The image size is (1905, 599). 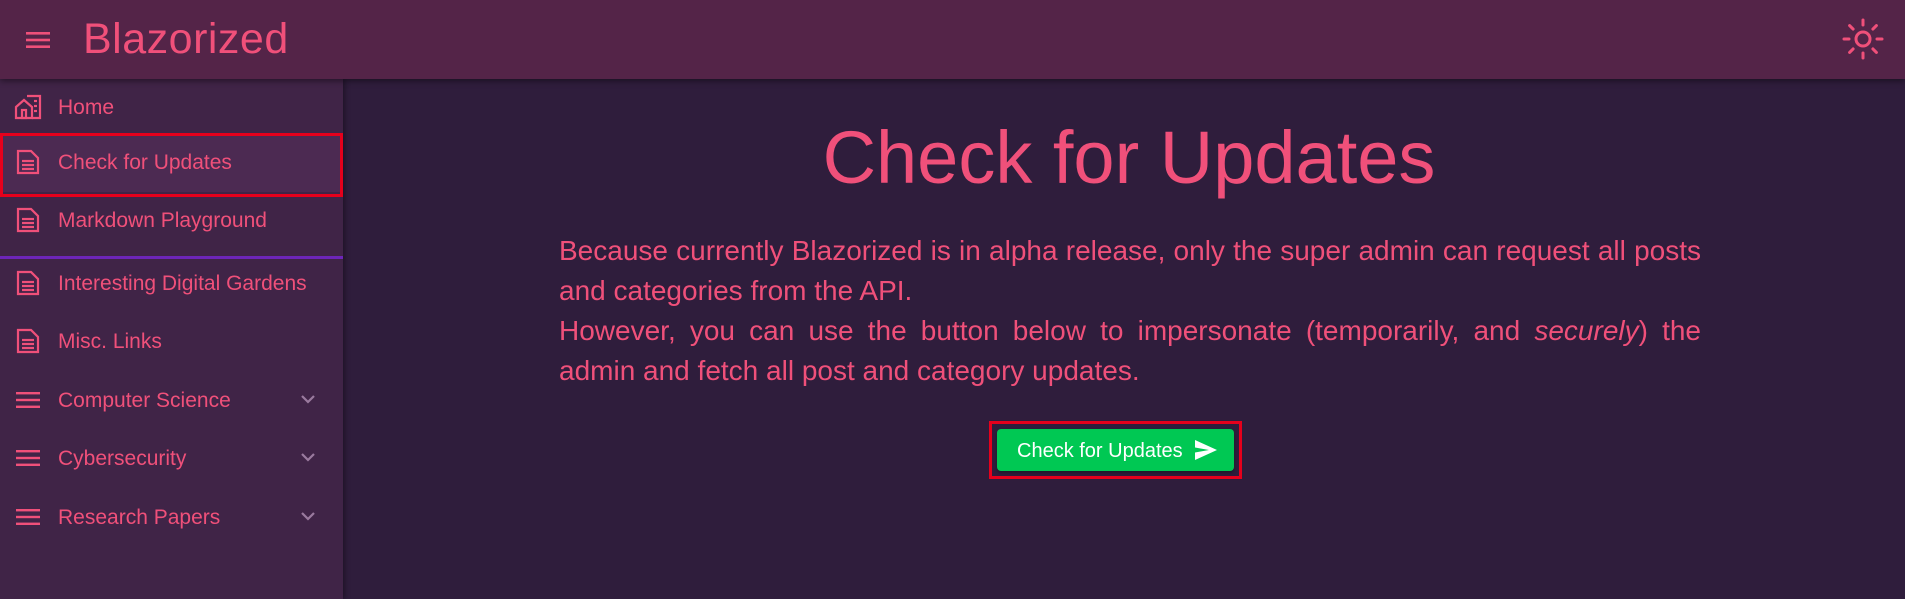 What do you see at coordinates (144, 400) in the screenshot?
I see `sidebar-item-label: Computer Science` at bounding box center [144, 400].